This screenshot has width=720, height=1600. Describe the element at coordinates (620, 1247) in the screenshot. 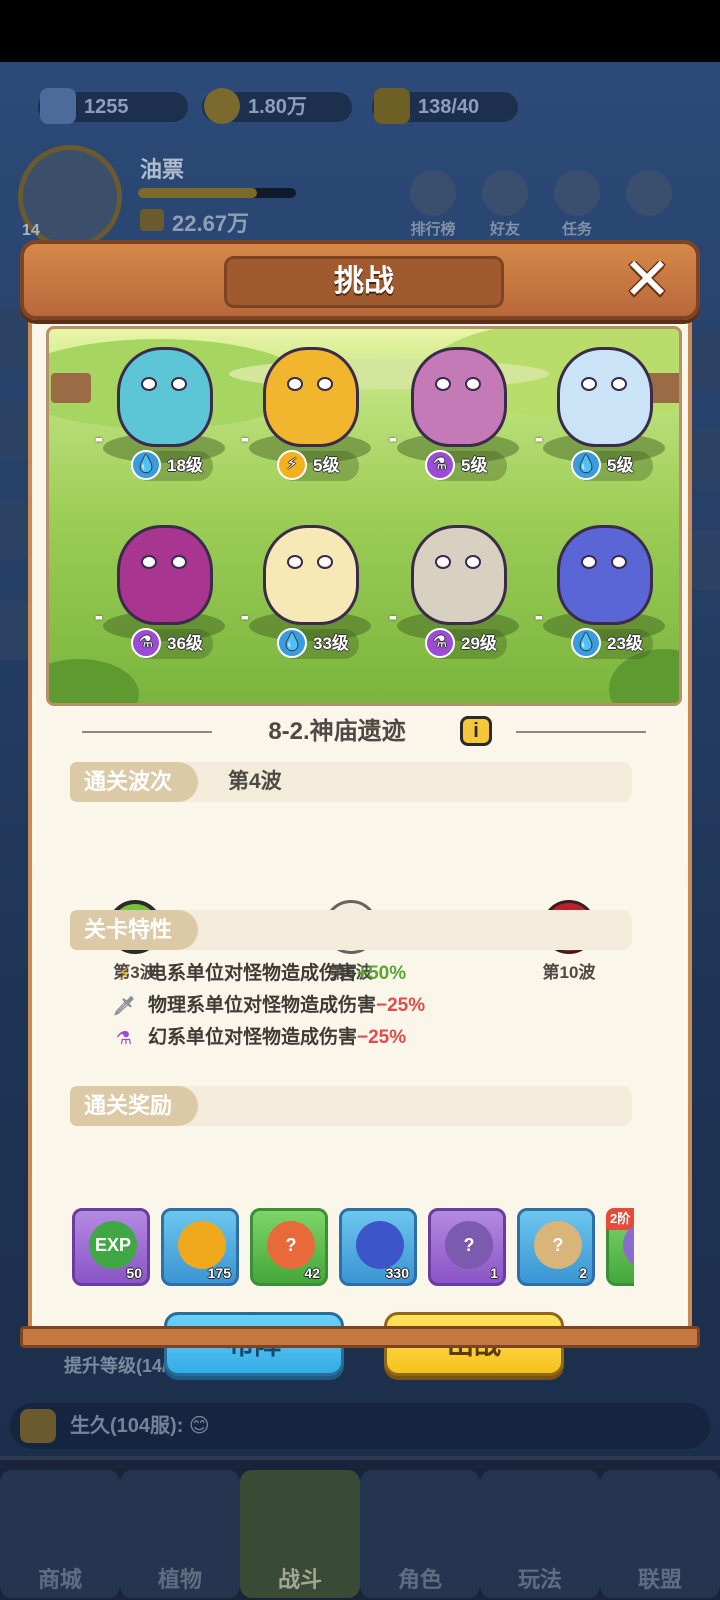

I see `reward-item: 2阶` at that location.